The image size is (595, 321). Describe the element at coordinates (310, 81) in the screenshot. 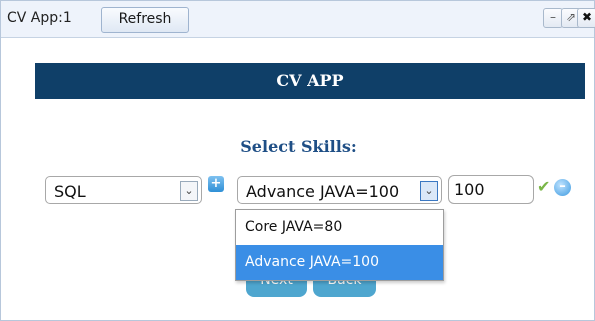

I see `page-banner: CV APP` at that location.